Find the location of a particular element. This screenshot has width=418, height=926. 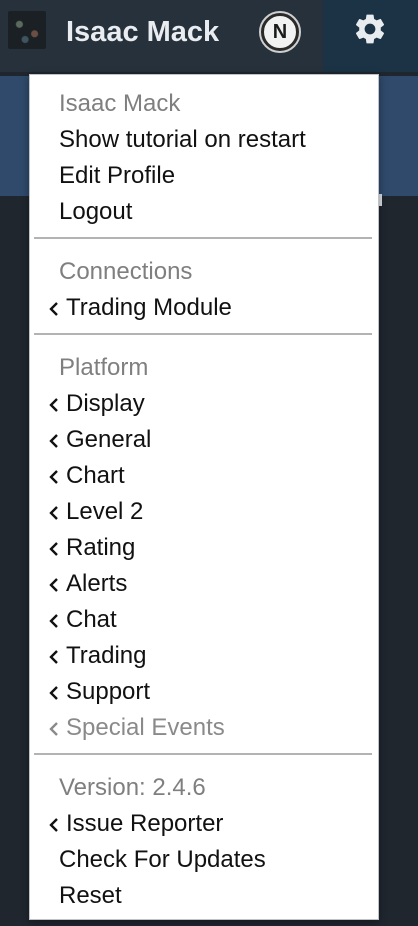

menu-item-label: Trading is located at coordinates (106, 655).